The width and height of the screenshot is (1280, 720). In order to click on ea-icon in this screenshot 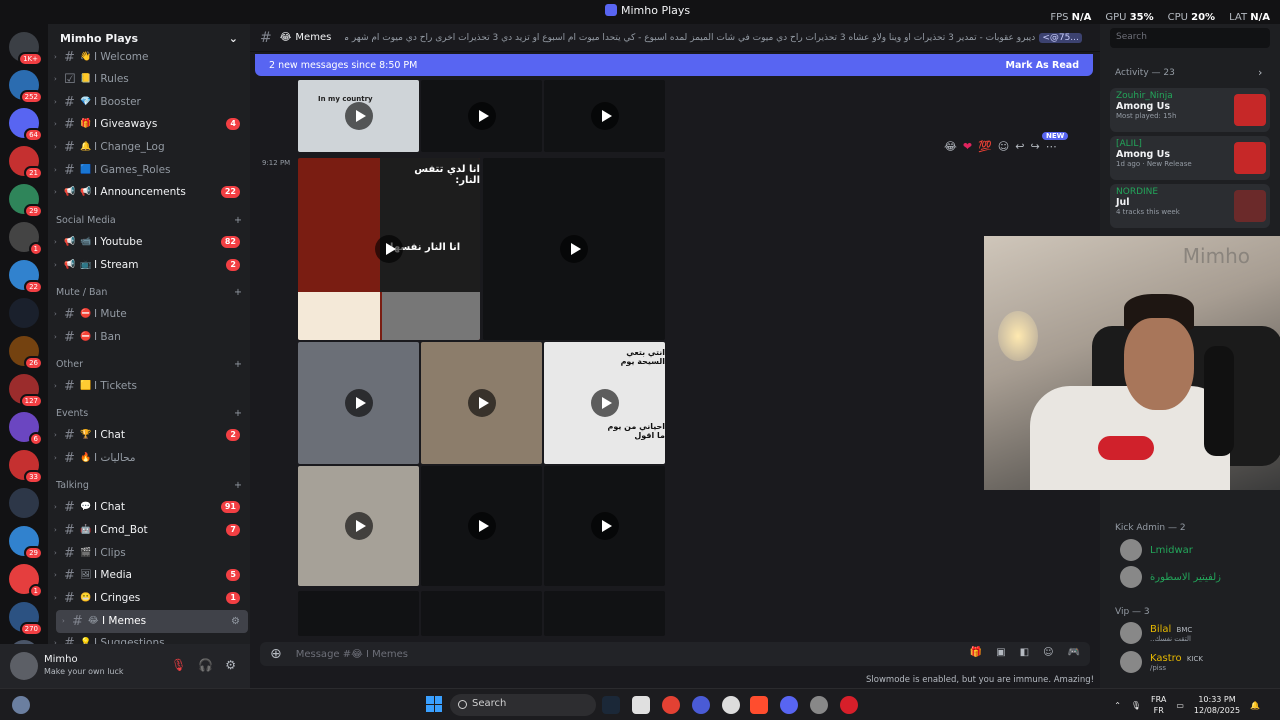, I will do `click(759, 705)`.